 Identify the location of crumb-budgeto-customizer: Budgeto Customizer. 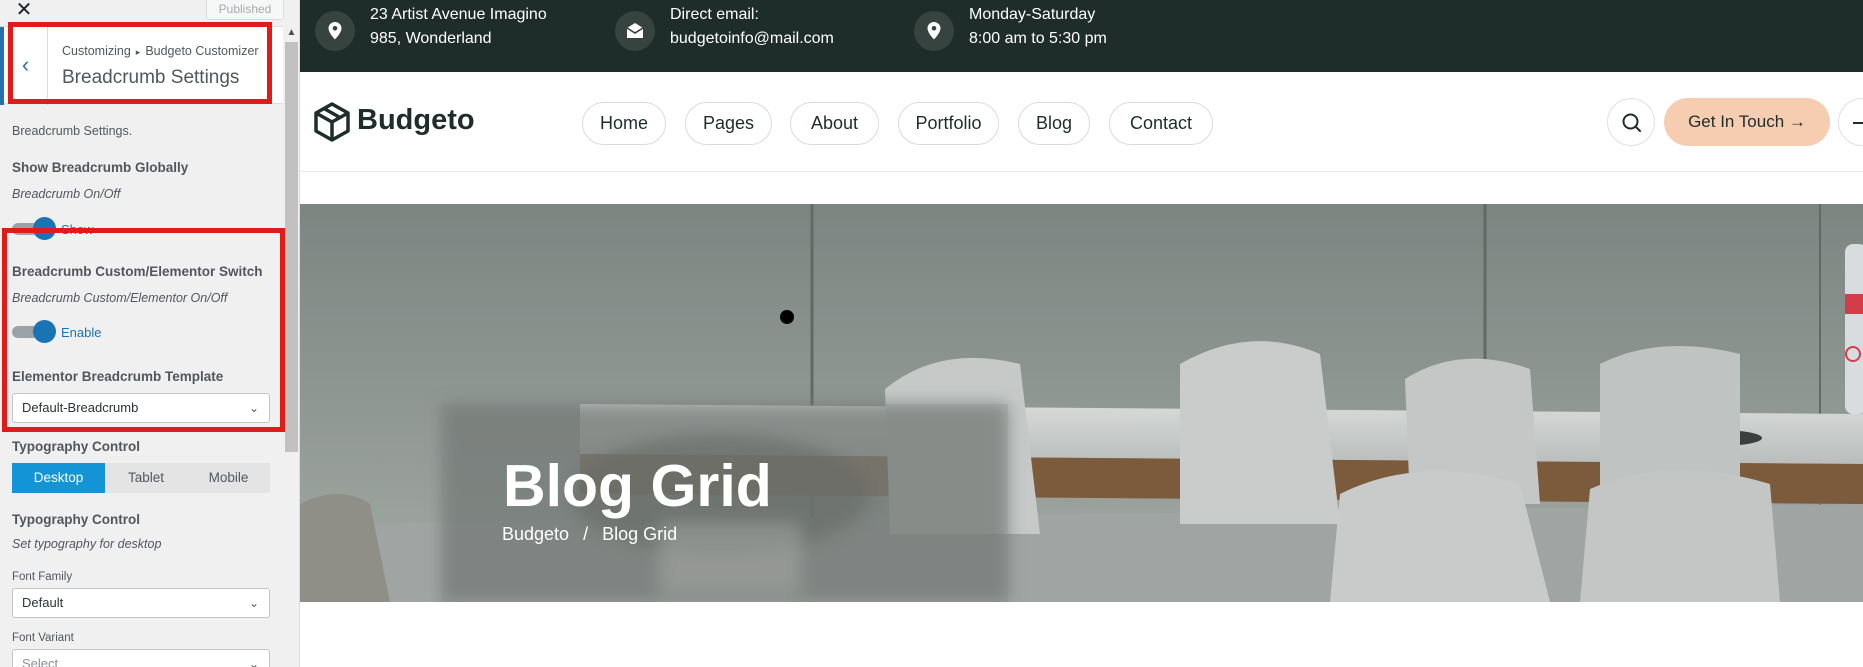
(202, 51).